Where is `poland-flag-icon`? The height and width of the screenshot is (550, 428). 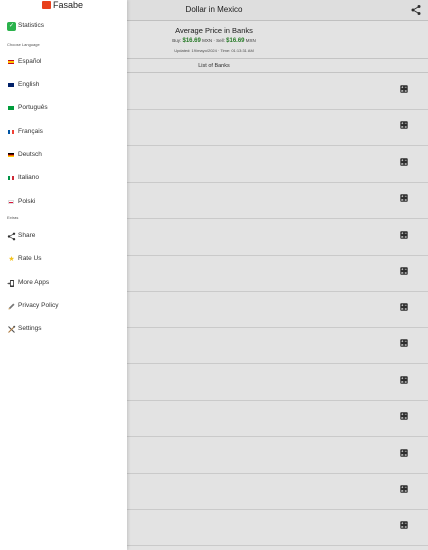
poland-flag-icon is located at coordinates (11, 202).